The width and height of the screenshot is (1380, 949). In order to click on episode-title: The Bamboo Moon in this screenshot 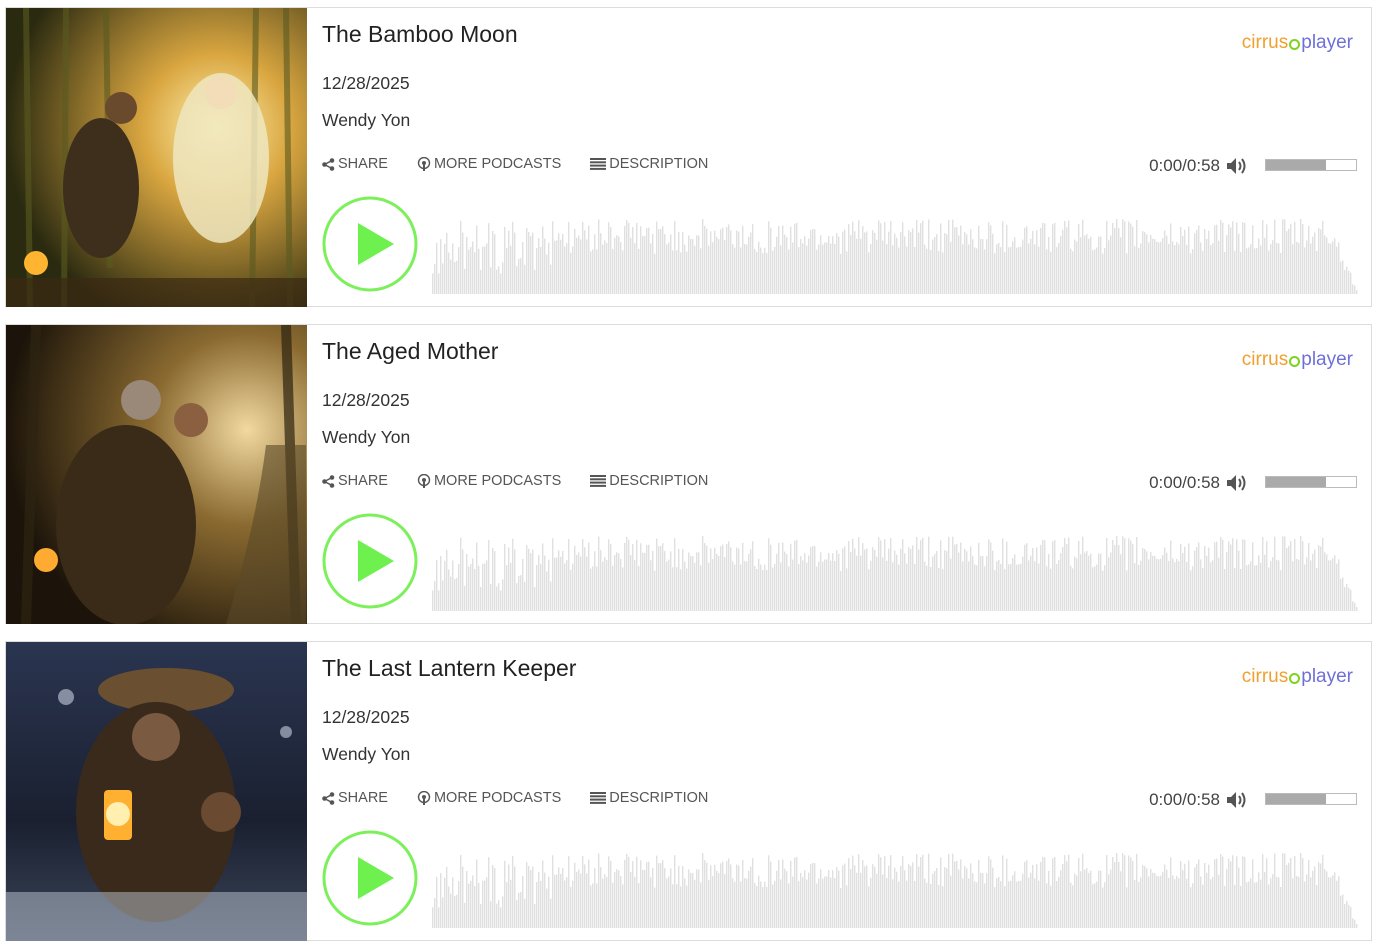, I will do `click(420, 34)`.